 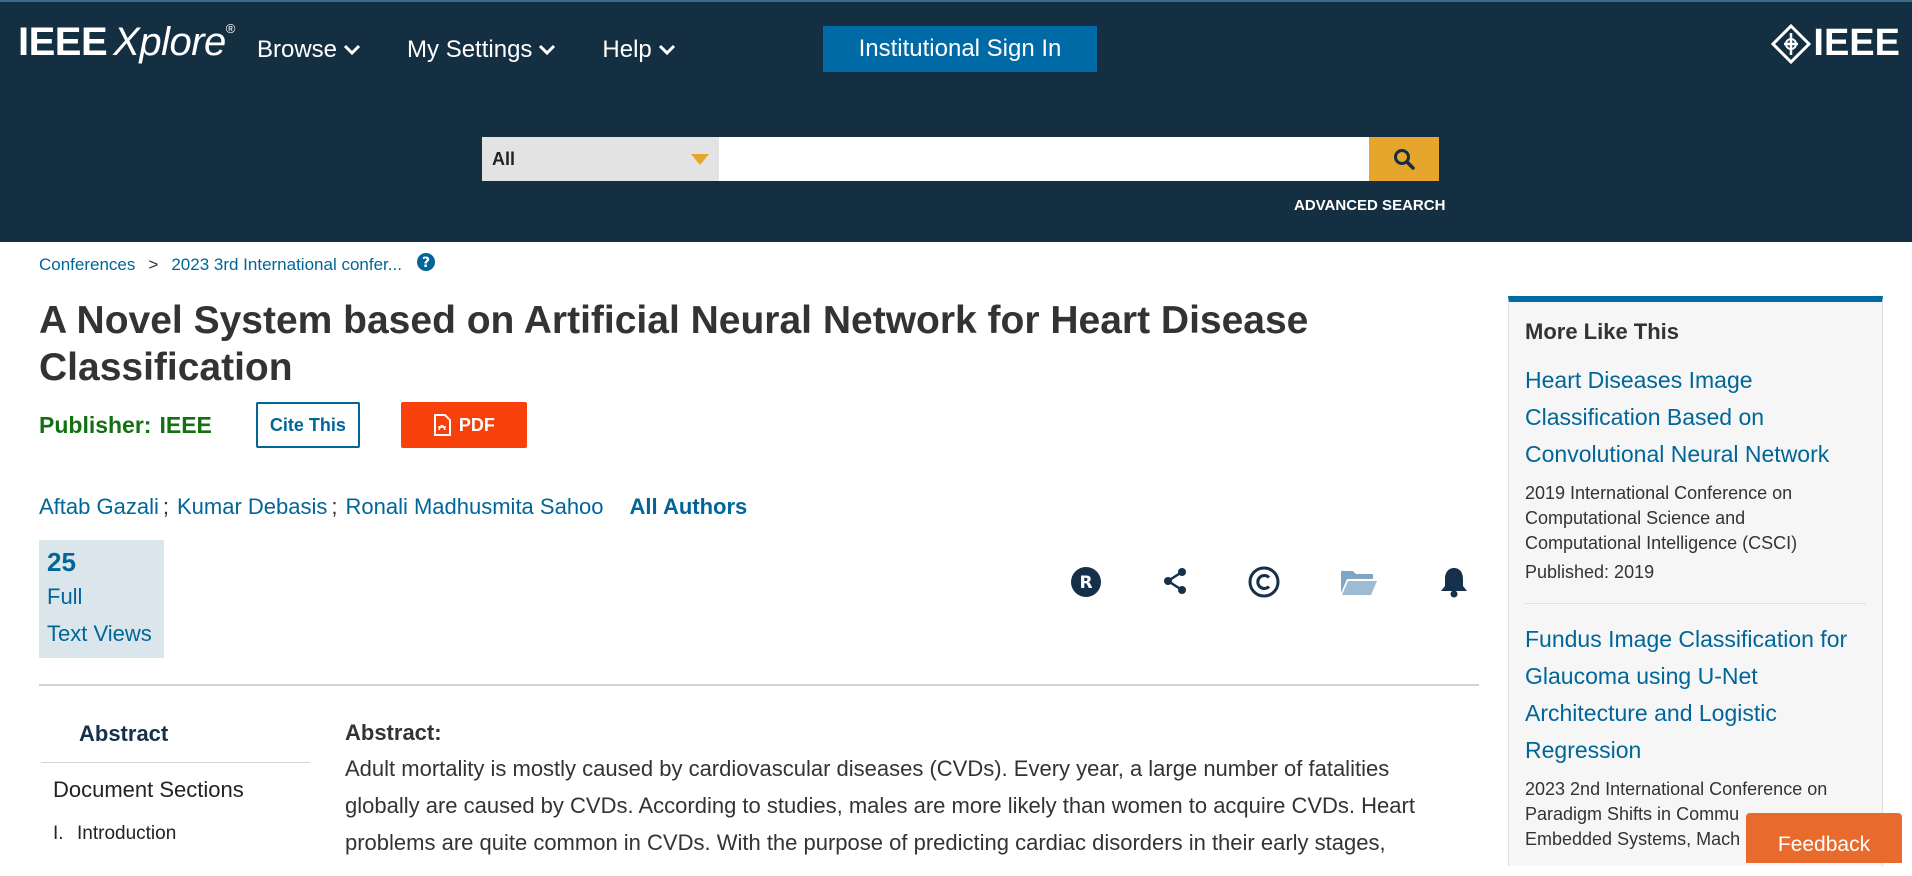 I want to click on related-title-line: Classification Based on, so click(x=1645, y=417).